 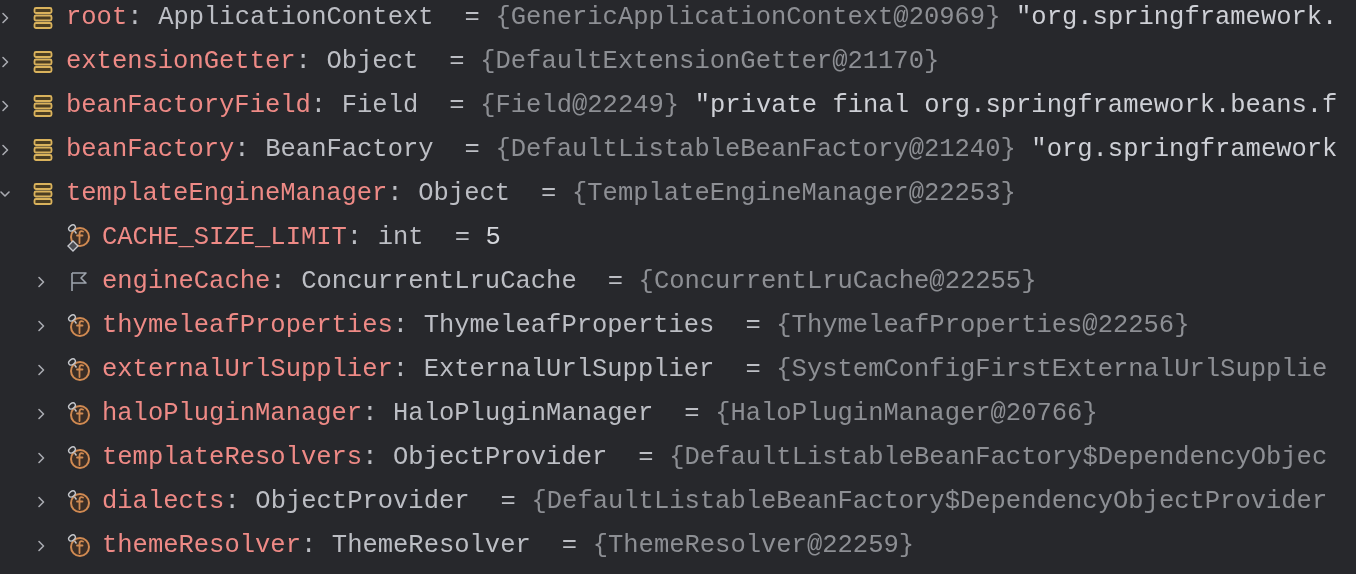 What do you see at coordinates (678, 238) in the screenshot?
I see `variable-row: CACHE_SIZE_LIMIT: int = 5` at bounding box center [678, 238].